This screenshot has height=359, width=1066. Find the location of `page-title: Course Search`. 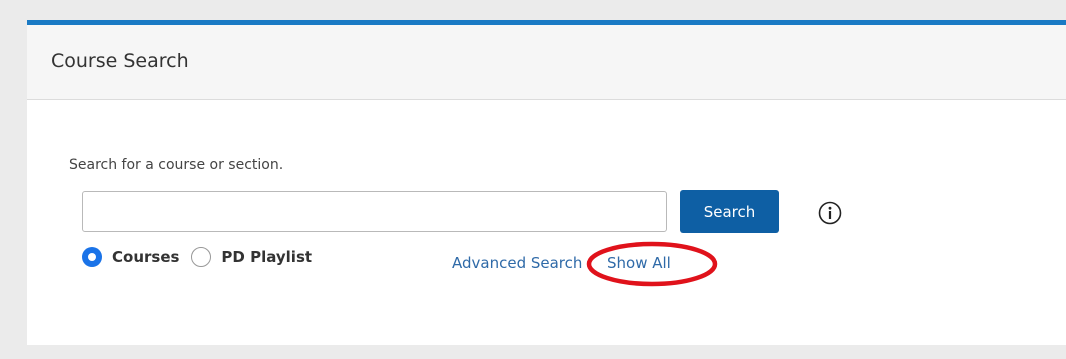

page-title: Course Search is located at coordinates (120, 61).